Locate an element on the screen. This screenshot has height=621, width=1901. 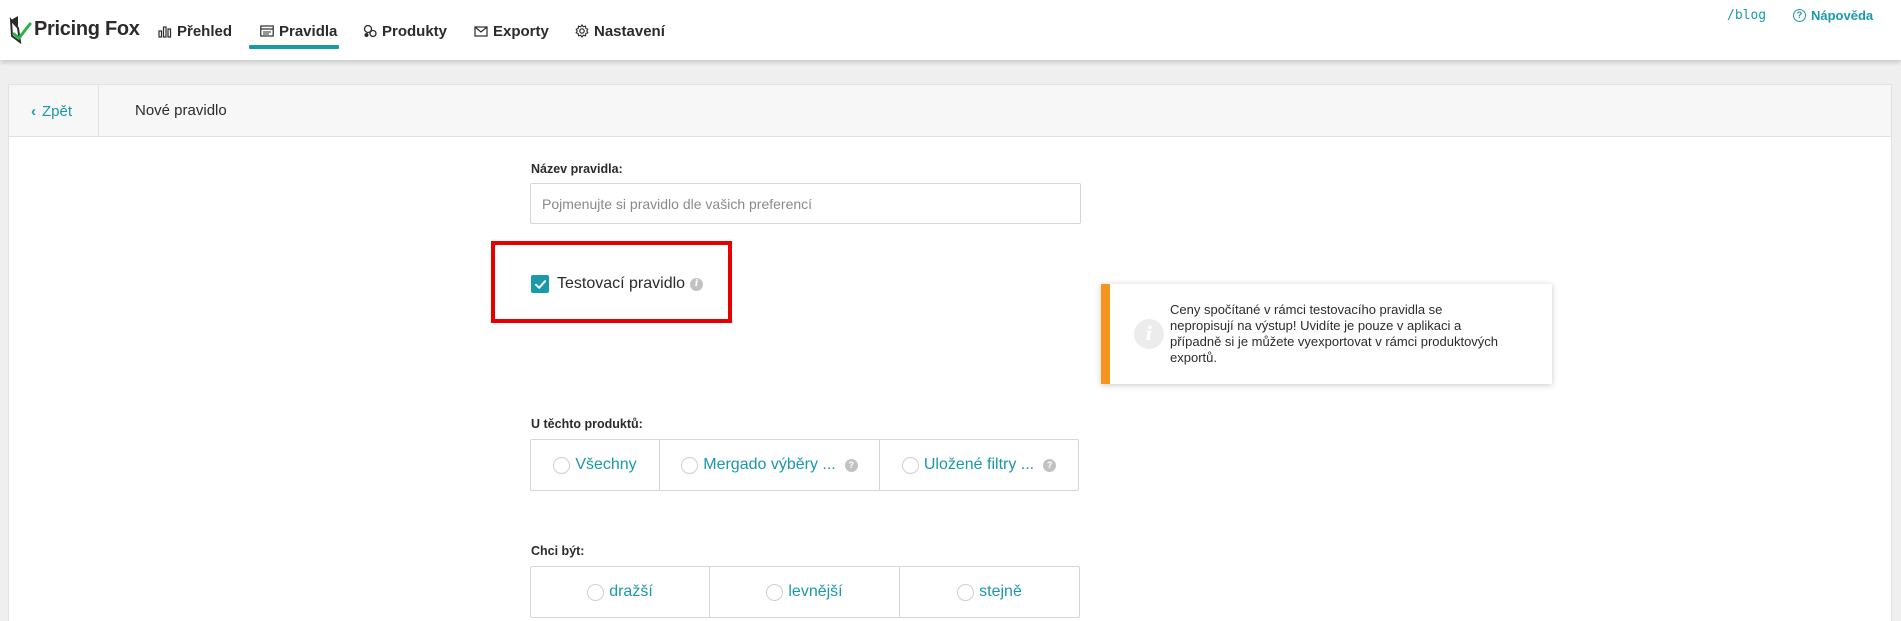
nav-item-nastaveni: Nastavení is located at coordinates (619, 31).